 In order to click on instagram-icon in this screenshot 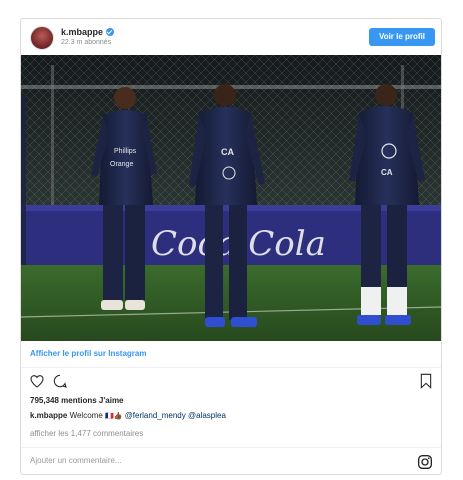, I will do `click(425, 462)`.